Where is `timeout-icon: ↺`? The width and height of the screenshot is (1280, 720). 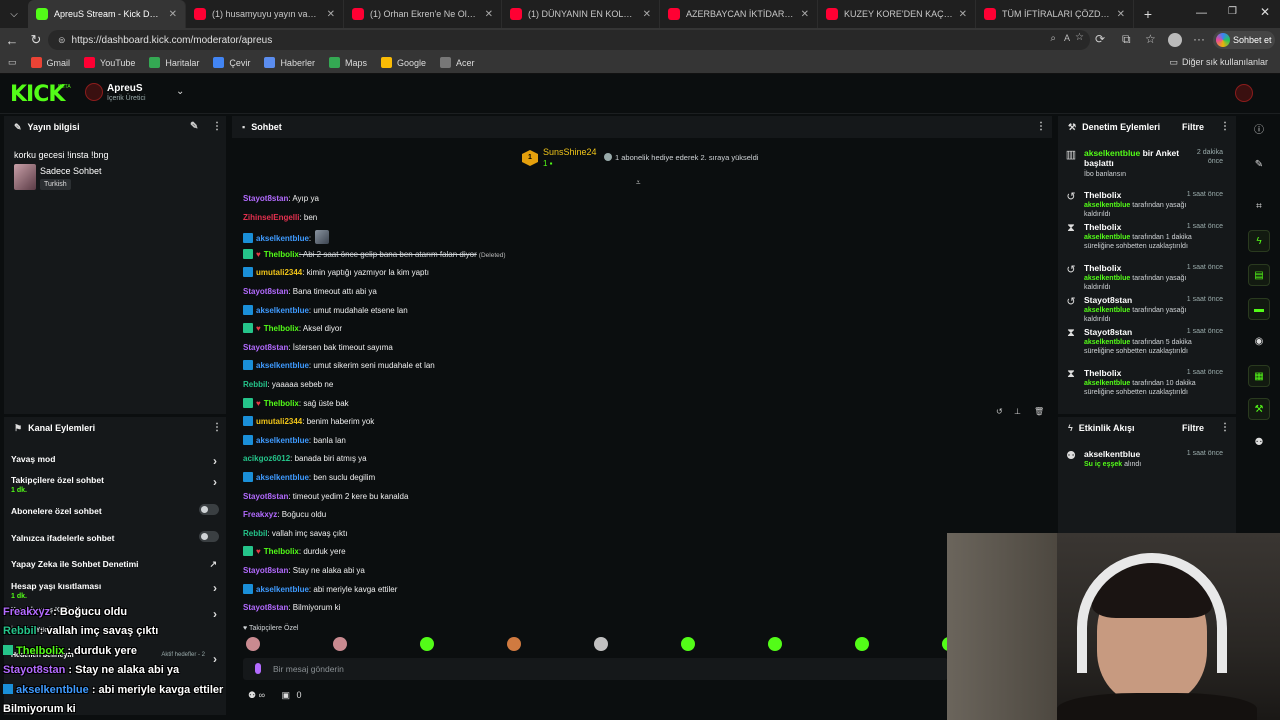
timeout-icon: ↺ is located at coordinates (999, 411).